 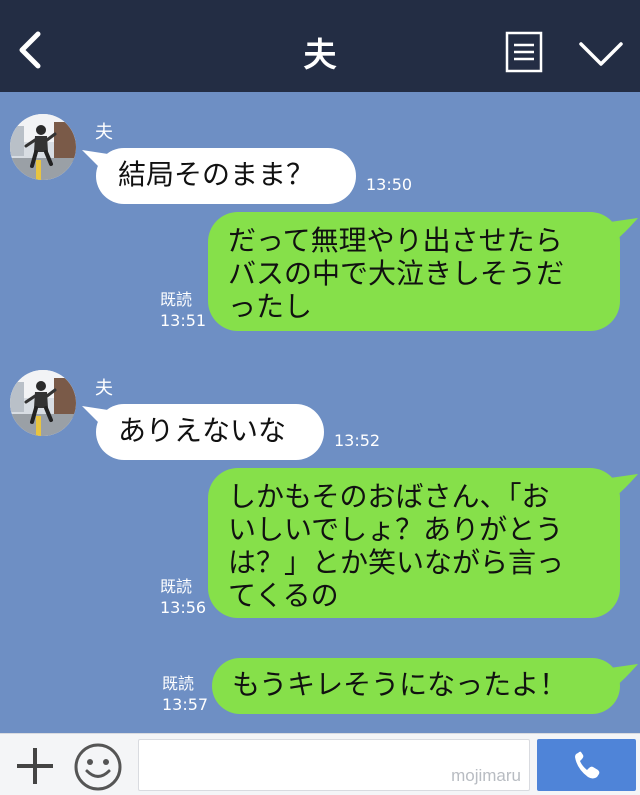 I want to click on message-text: 結局そのまま？, so click(x=216, y=174).